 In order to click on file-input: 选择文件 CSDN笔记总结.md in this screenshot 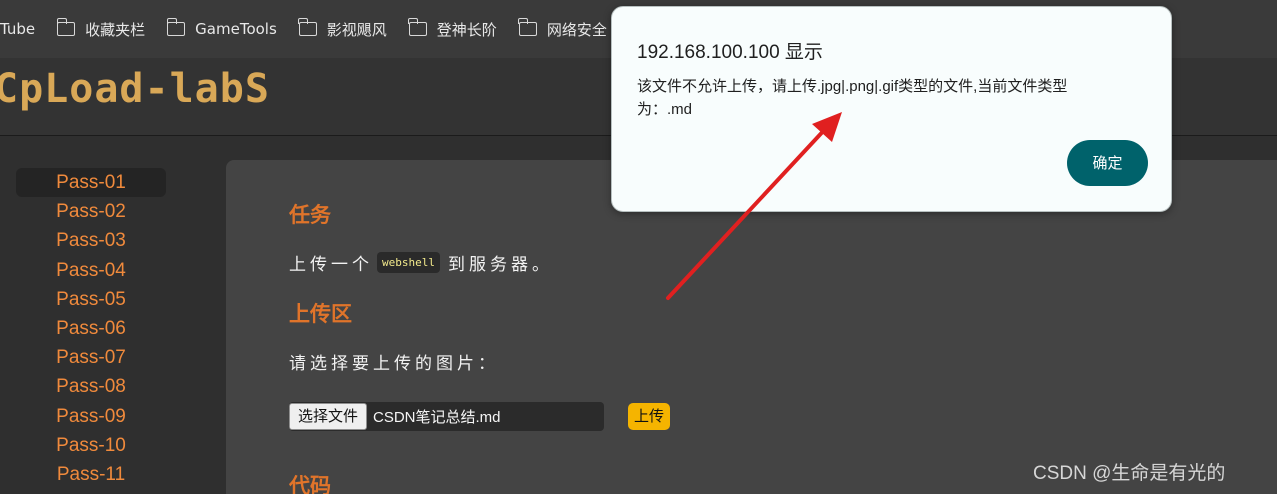, I will do `click(446, 416)`.